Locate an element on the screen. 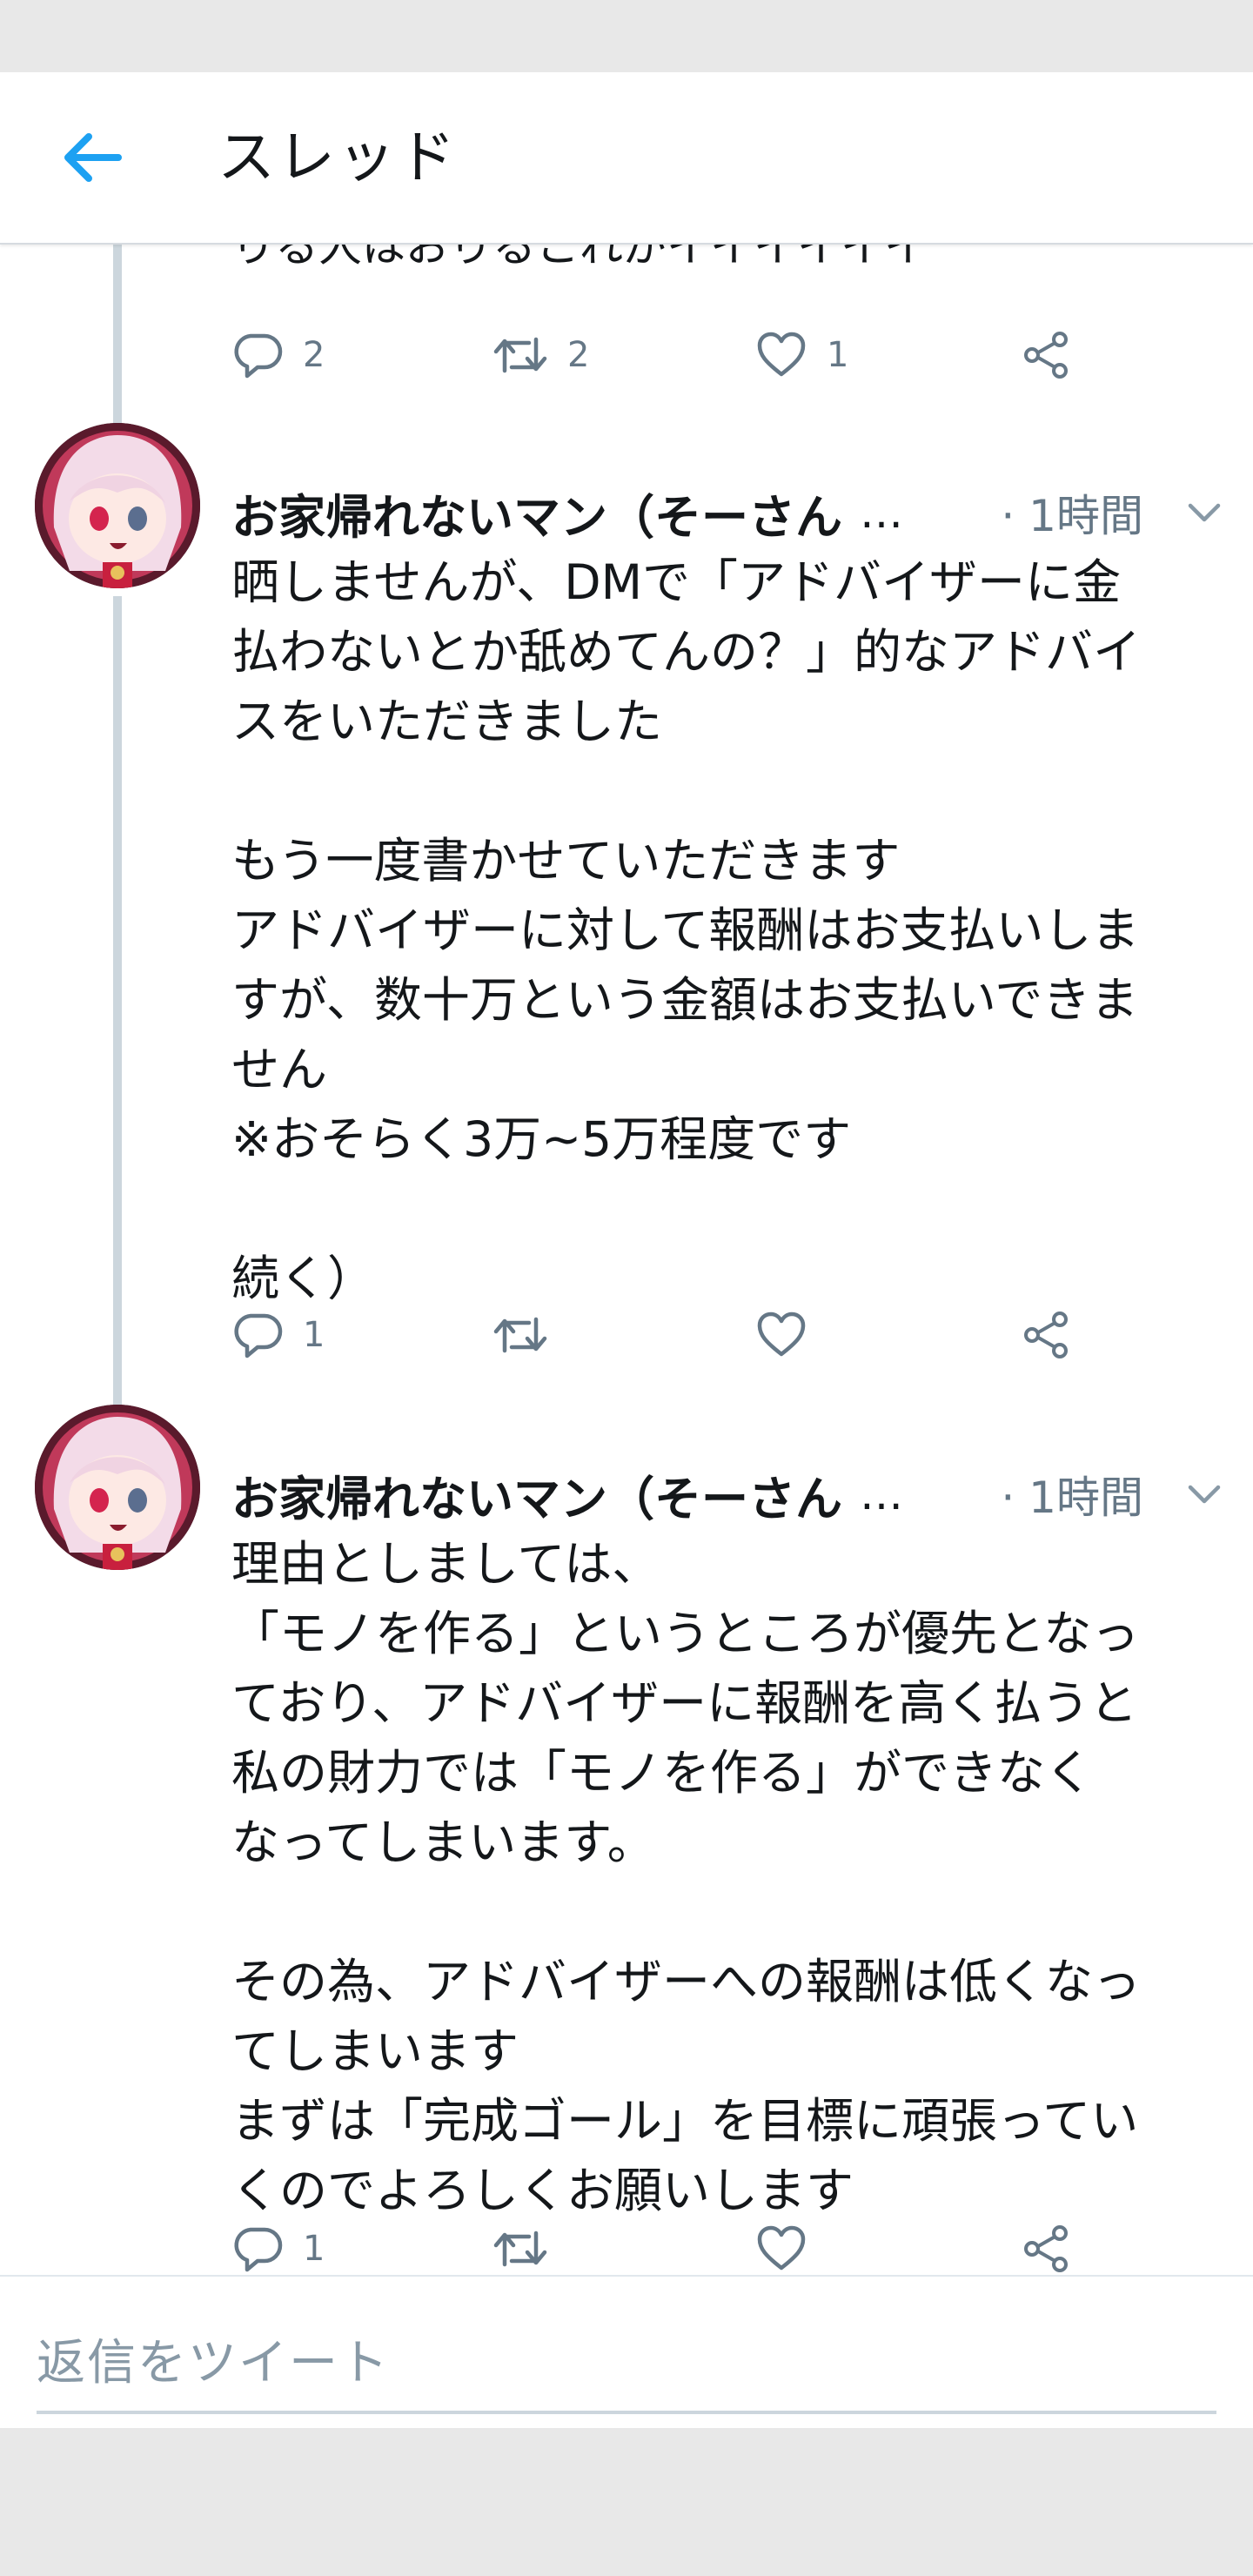 The height and width of the screenshot is (2576, 1253). retweet-count: 2 is located at coordinates (578, 355).